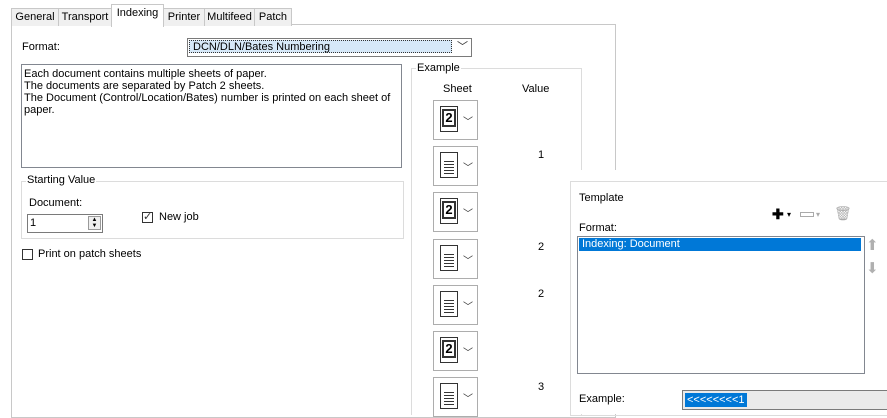  I want to click on template-title: Template, so click(601, 198).